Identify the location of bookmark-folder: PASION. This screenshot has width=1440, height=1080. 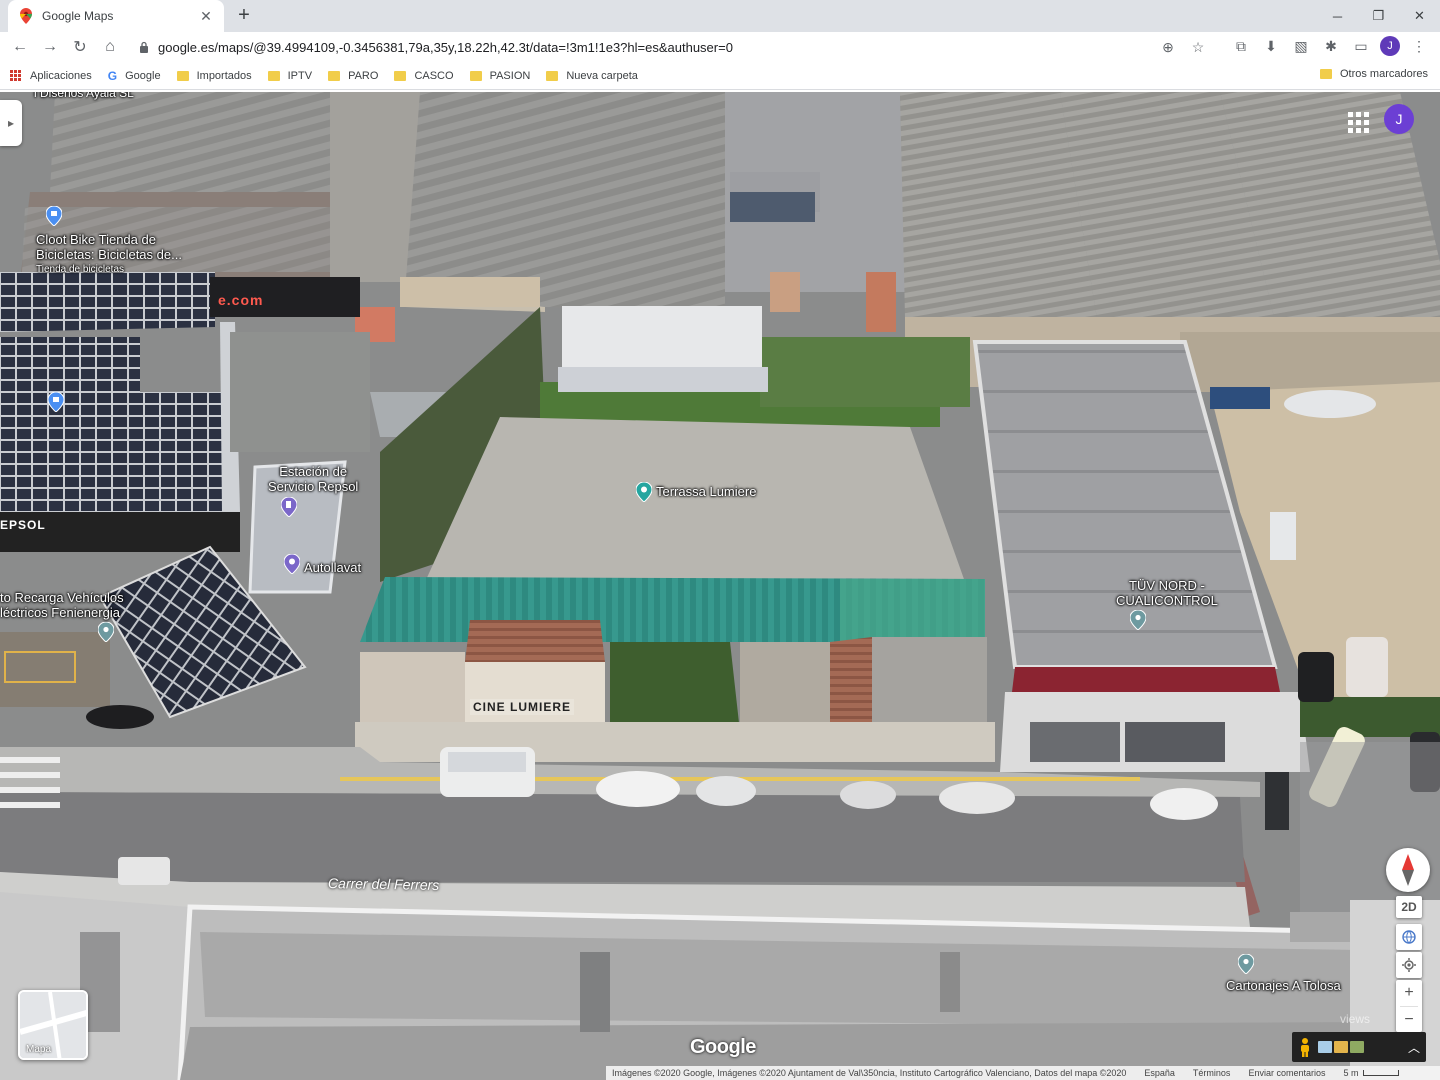
(499, 76).